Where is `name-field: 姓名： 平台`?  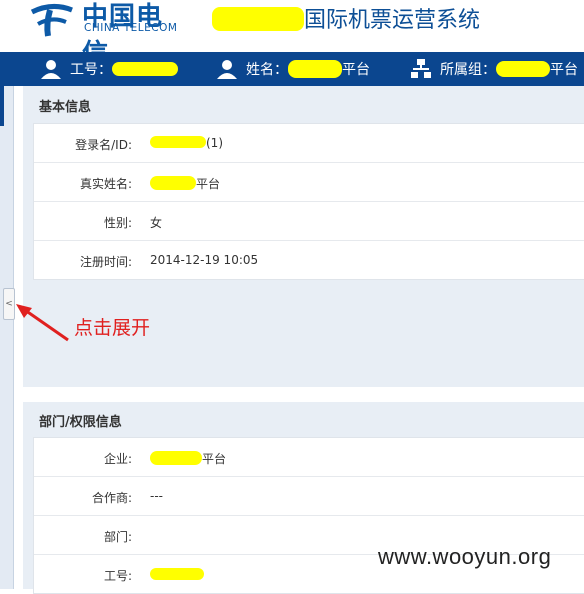
name-field: 姓名： 平台 is located at coordinates (293, 69).